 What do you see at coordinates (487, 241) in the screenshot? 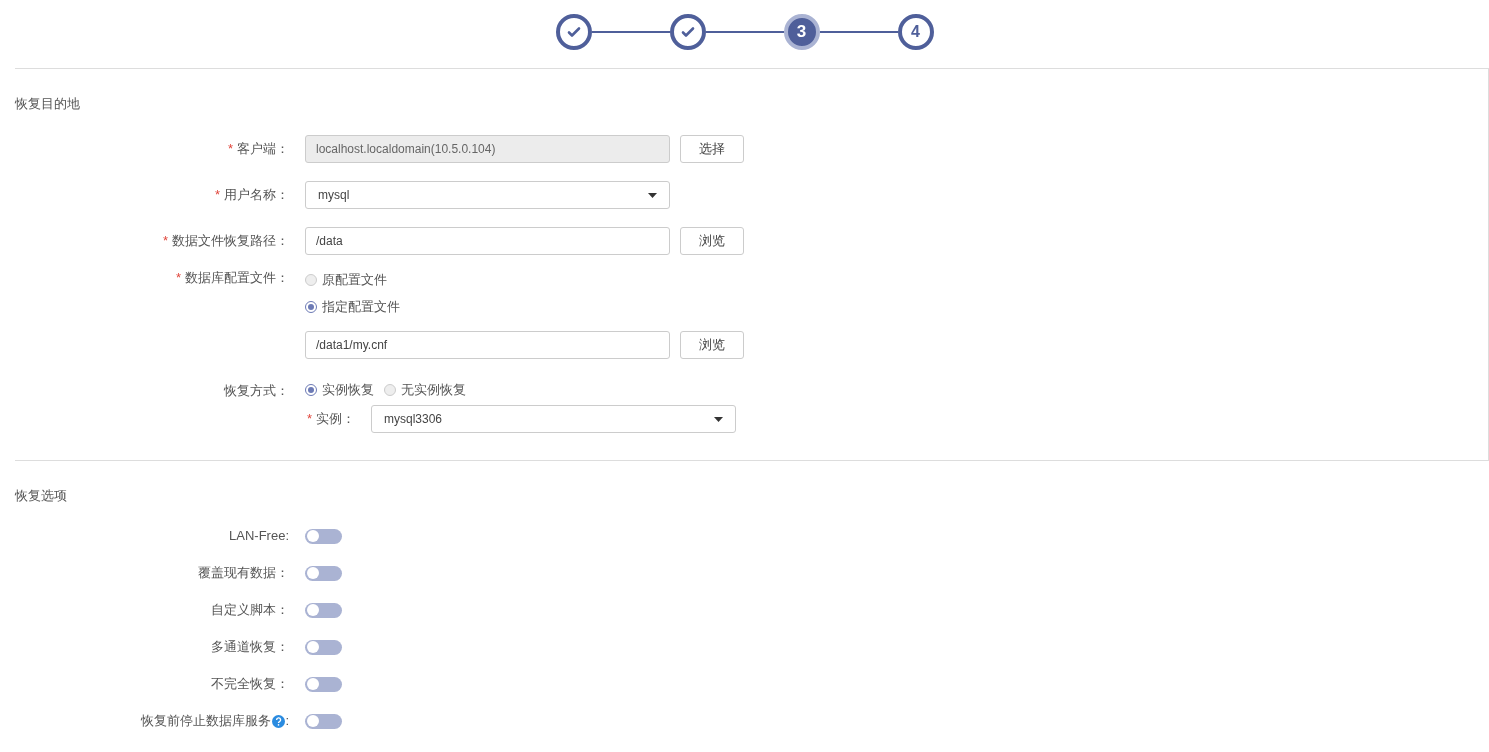
I see `input-field: /data` at bounding box center [487, 241].